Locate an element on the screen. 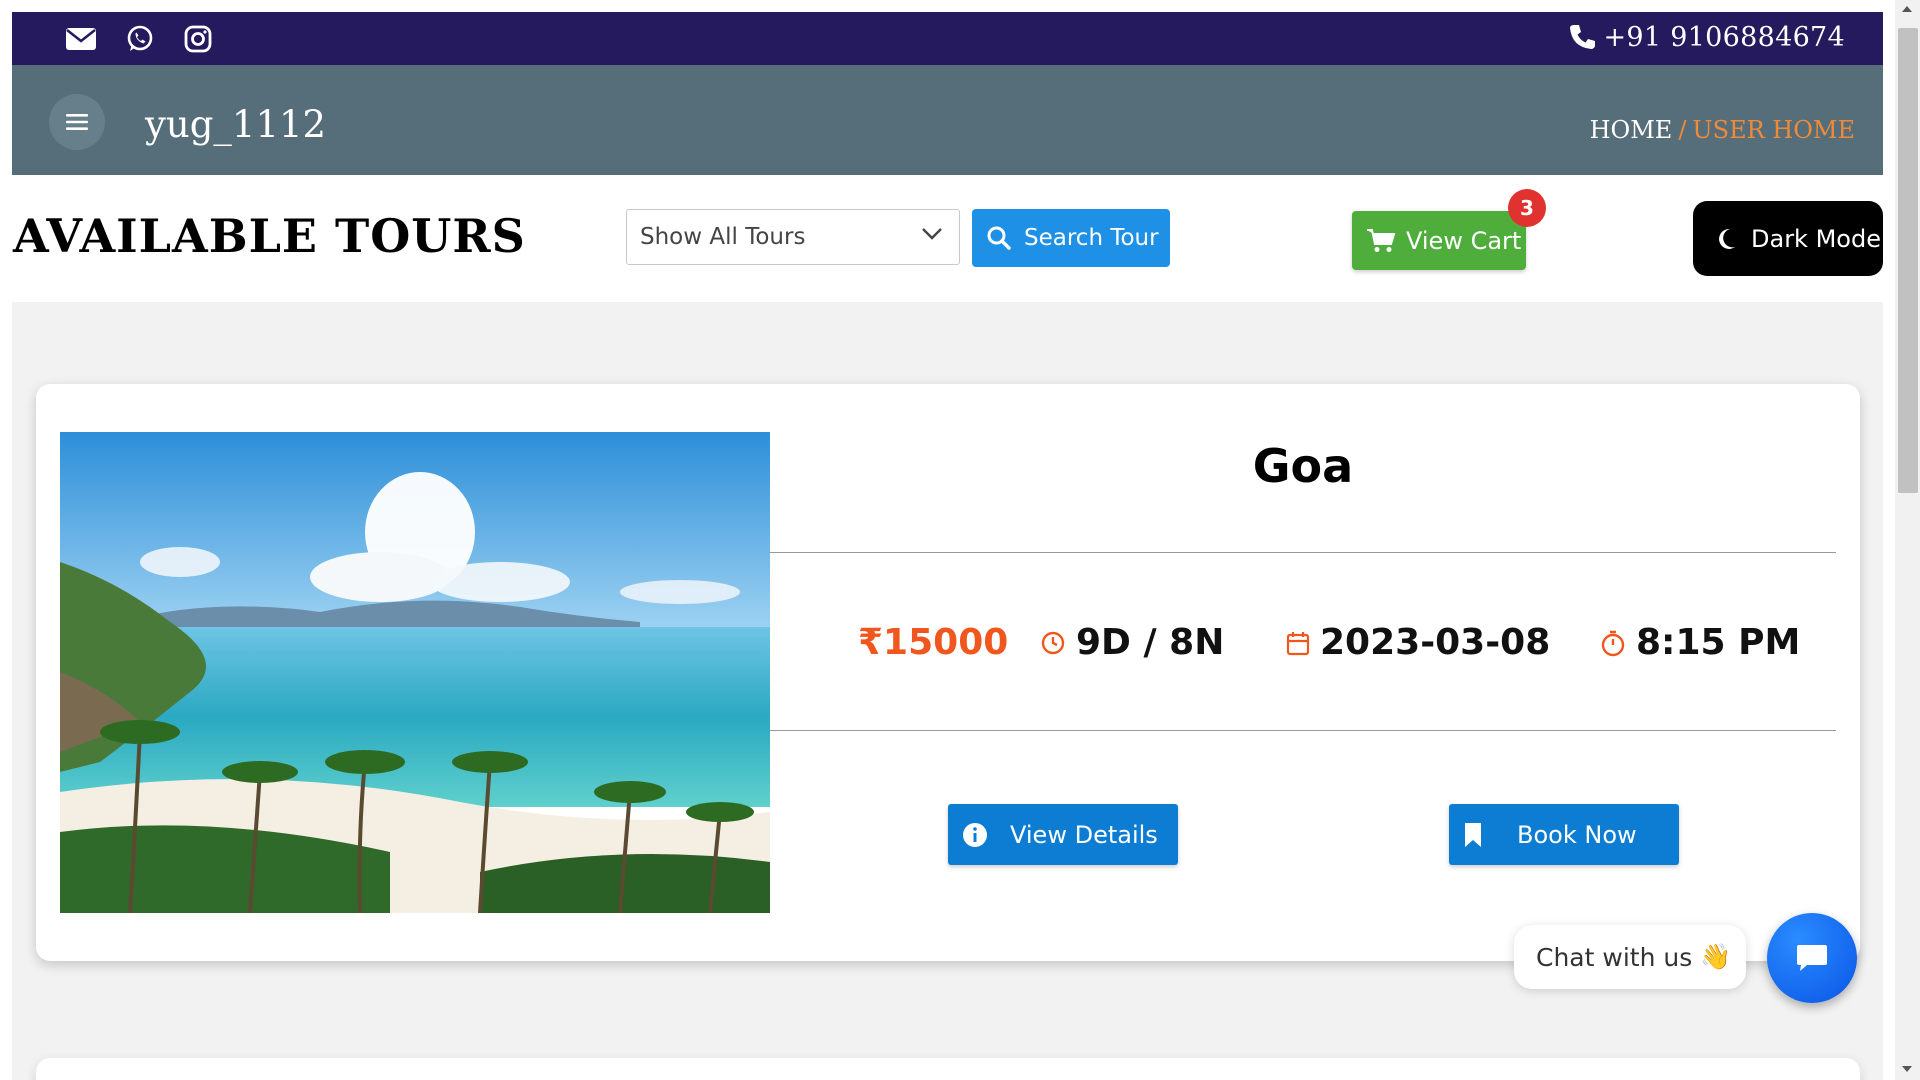  moon-icon is located at coordinates (1727, 238).